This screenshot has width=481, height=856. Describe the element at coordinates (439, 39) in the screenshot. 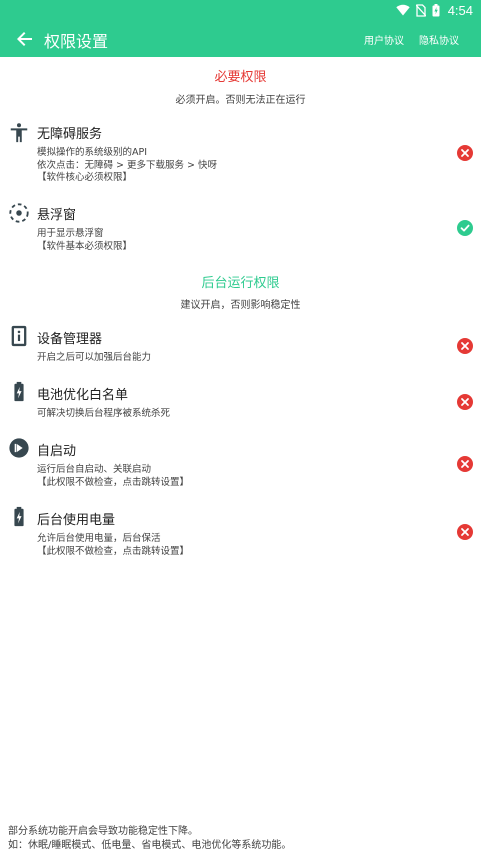

I see `privacy-agreement-link: 隐私协议` at that location.